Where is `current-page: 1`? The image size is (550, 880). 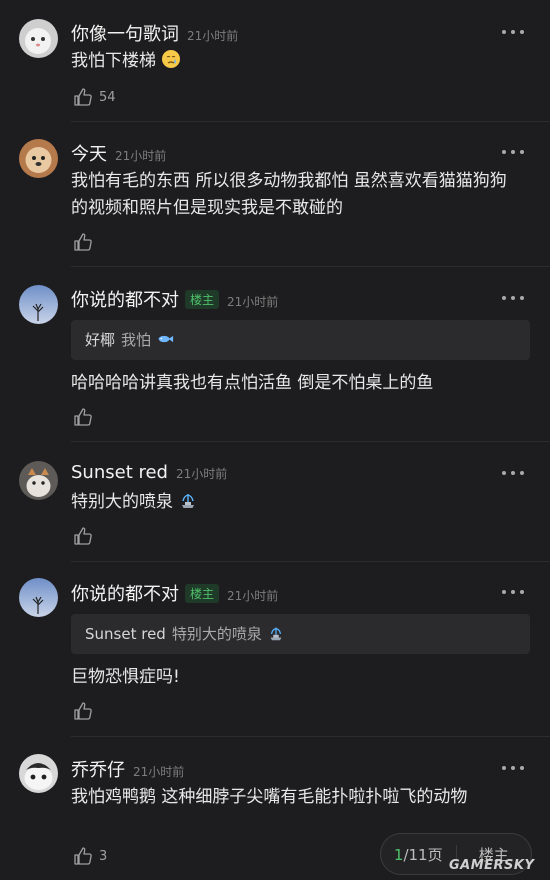
current-page: 1 is located at coordinates (398, 854).